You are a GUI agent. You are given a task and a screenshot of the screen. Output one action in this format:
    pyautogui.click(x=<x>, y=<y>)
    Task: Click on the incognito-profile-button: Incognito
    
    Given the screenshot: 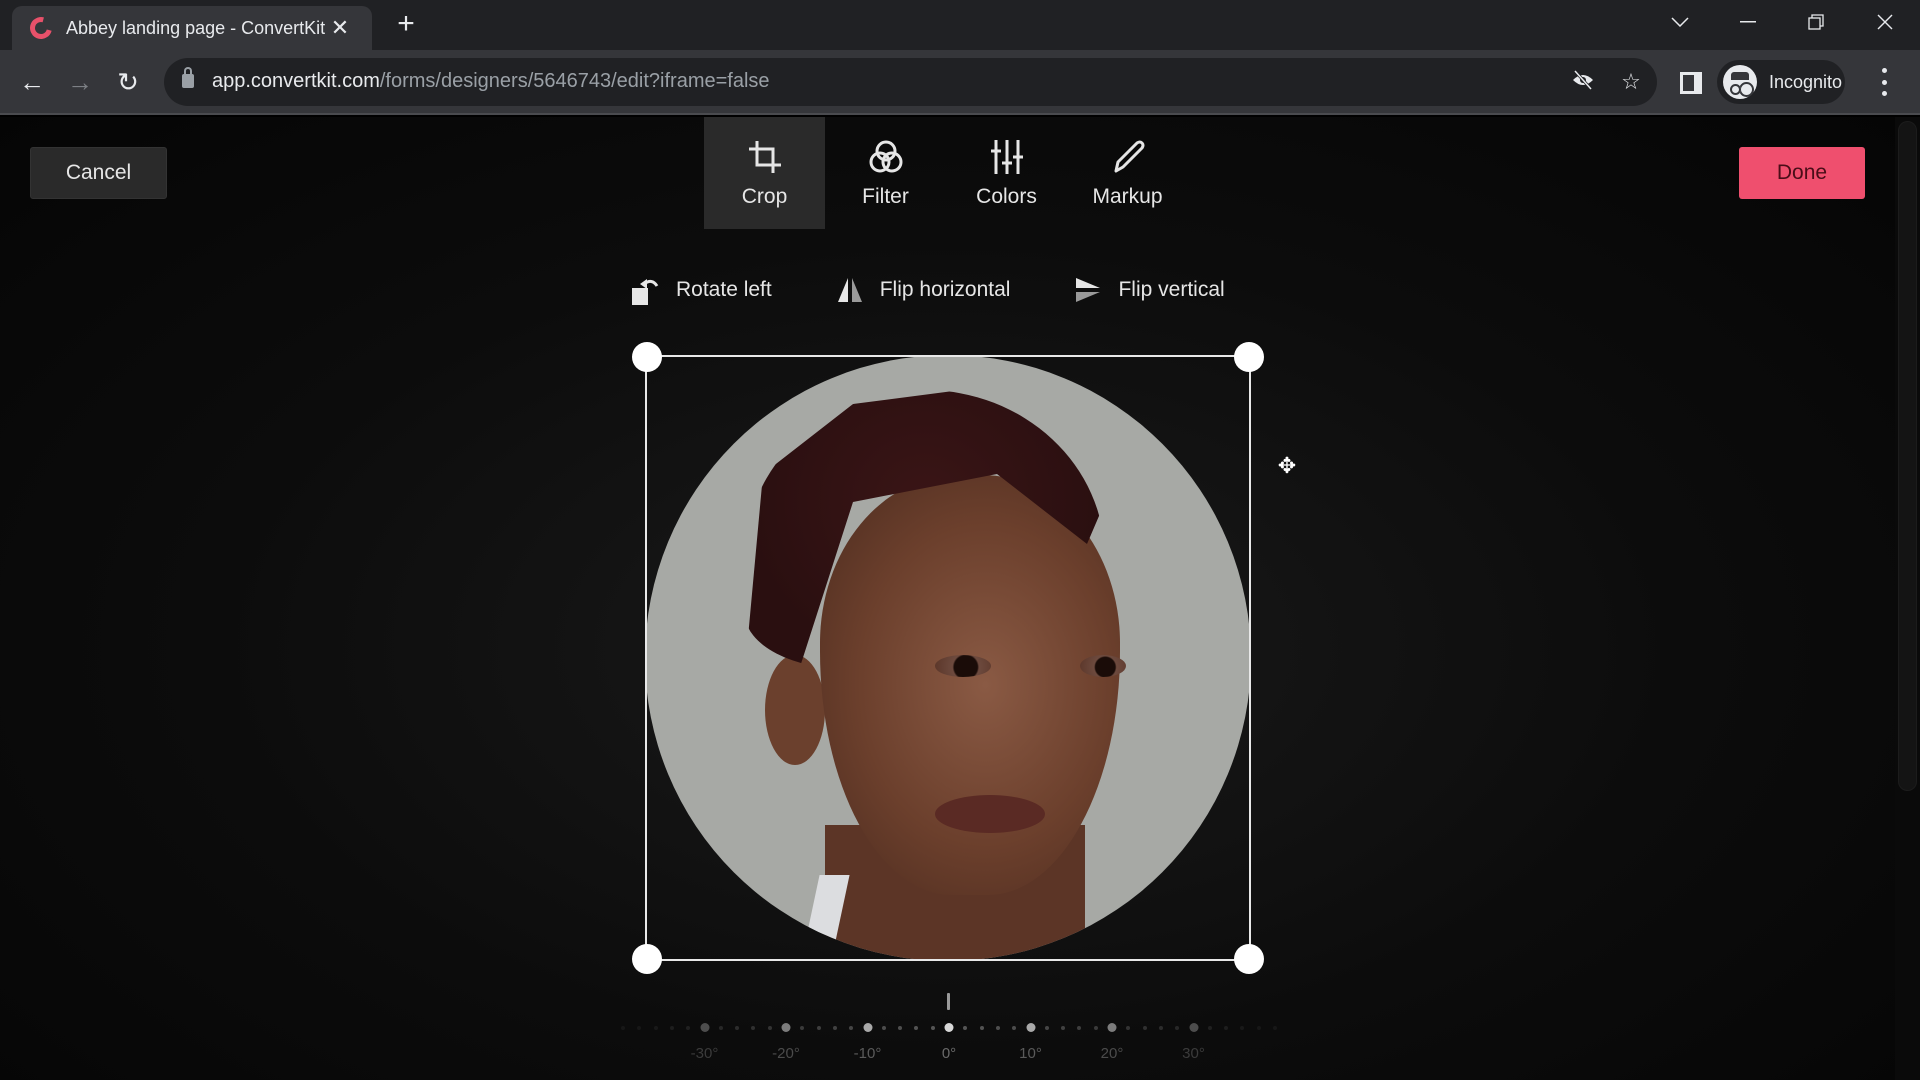 What is the action you would take?
    pyautogui.click(x=1781, y=82)
    